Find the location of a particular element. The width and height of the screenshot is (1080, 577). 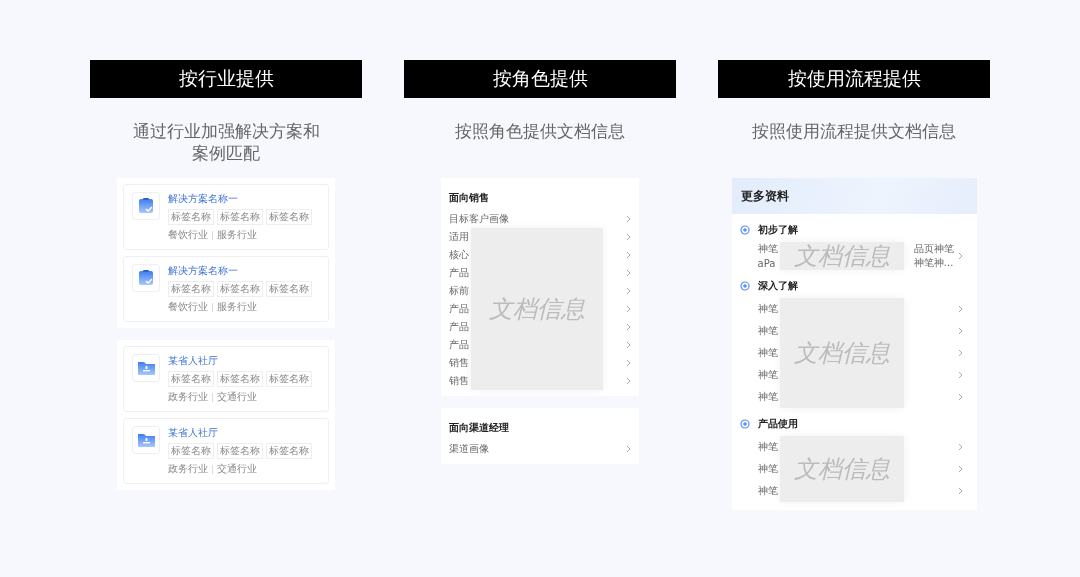

column-subtitle: 案例匹配 is located at coordinates (226, 153).